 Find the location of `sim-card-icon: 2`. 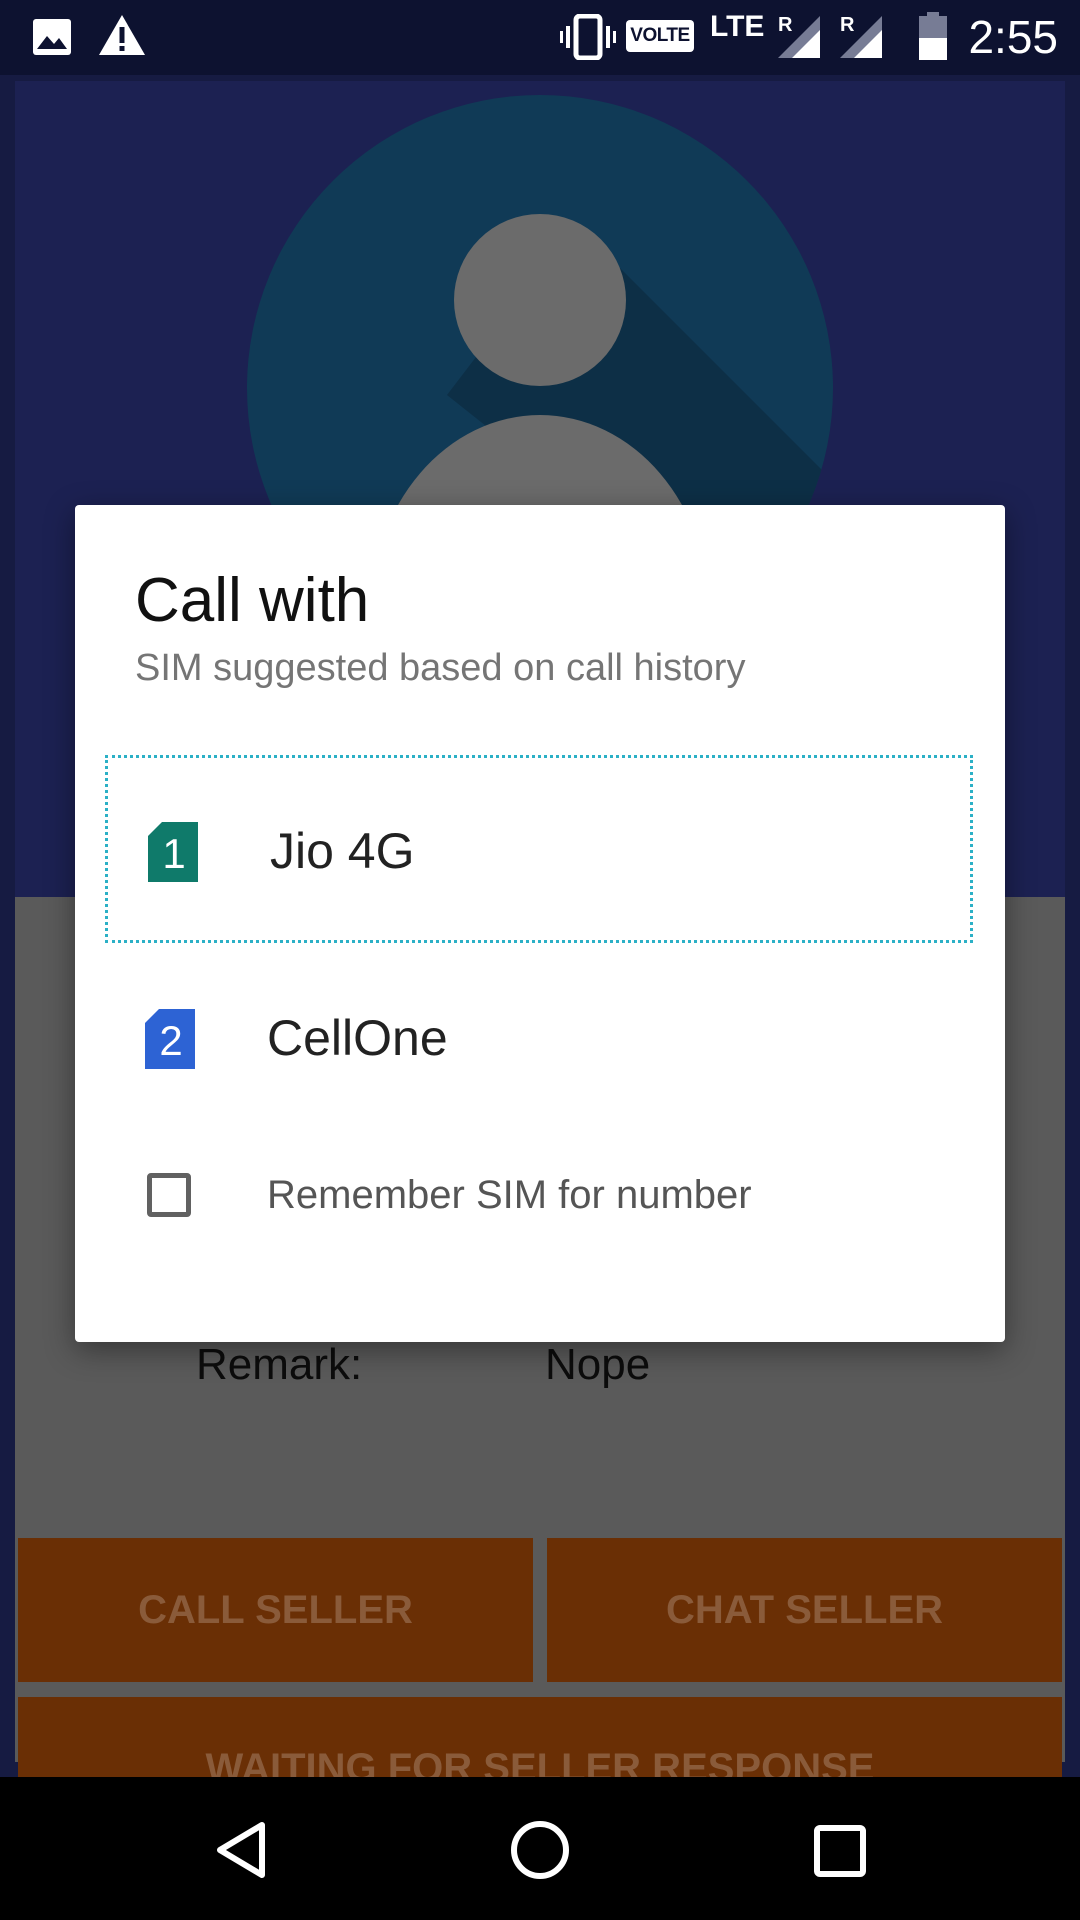

sim-card-icon: 2 is located at coordinates (170, 1039).